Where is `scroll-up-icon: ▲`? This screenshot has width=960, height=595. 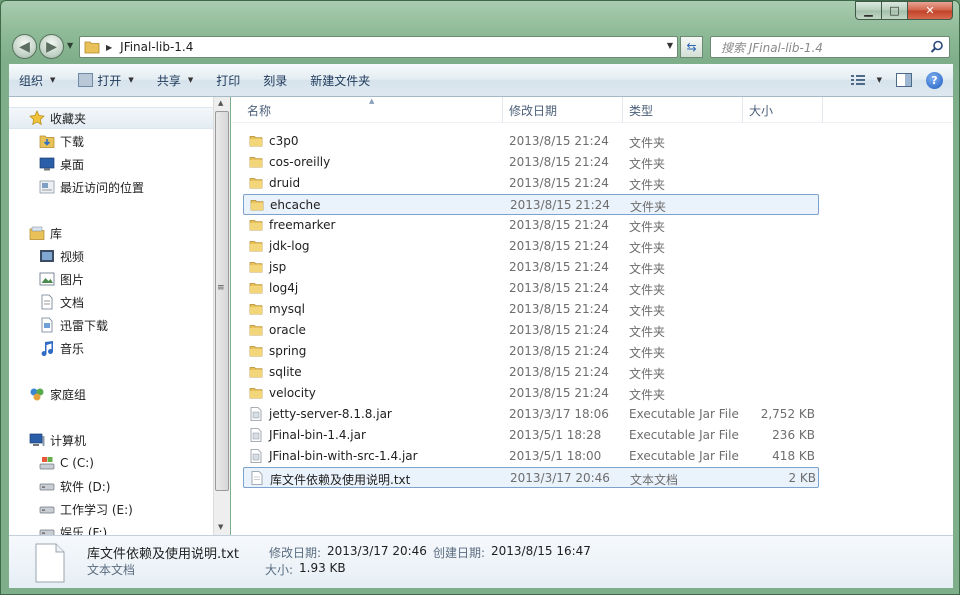 scroll-up-icon: ▲ is located at coordinates (220, 103).